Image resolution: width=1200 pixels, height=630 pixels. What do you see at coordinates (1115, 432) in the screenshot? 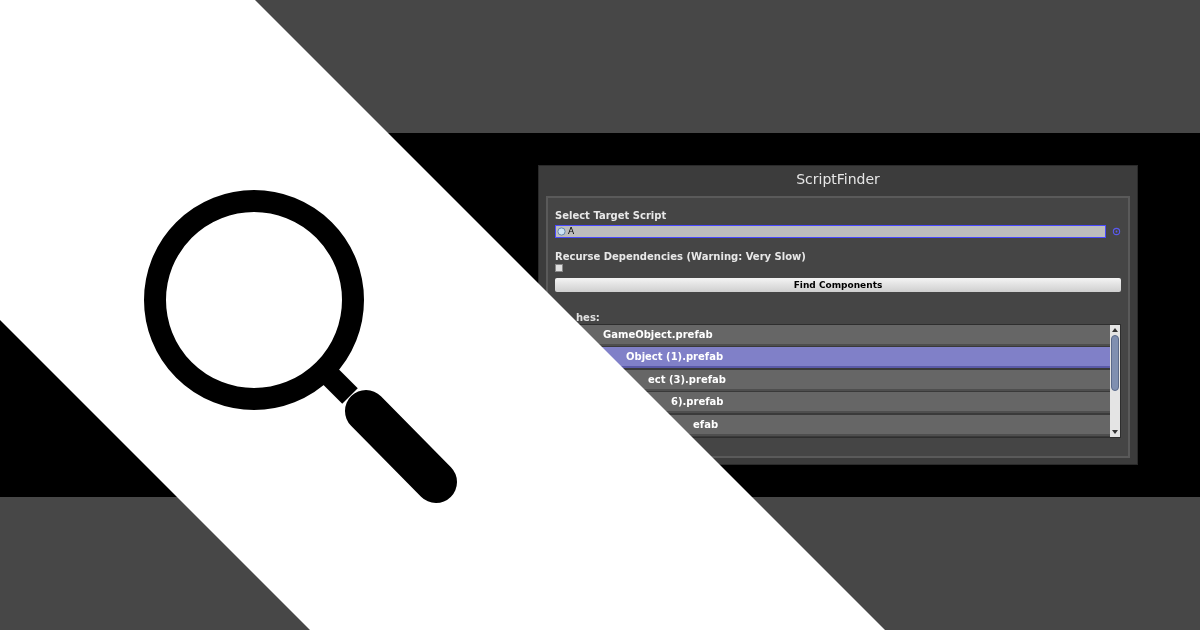
I see `scroll-down-icon` at bounding box center [1115, 432].